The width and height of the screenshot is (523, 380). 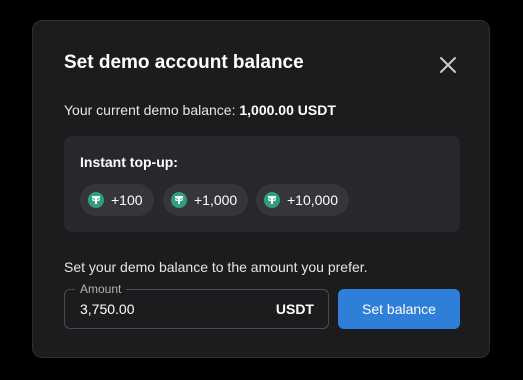 I want to click on topup-1000-button: +1,000, so click(x=206, y=200).